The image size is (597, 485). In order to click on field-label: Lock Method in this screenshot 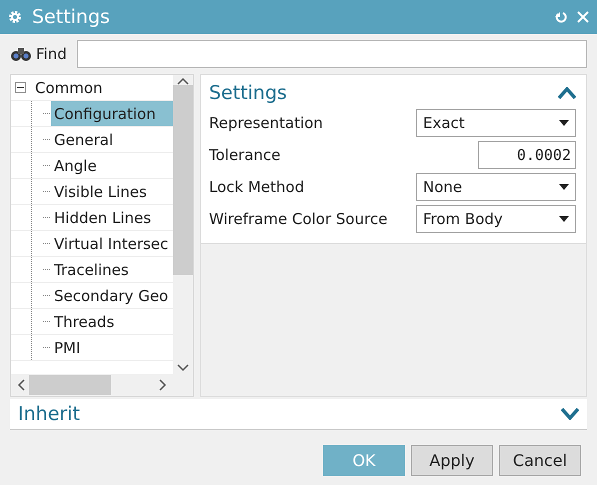, I will do `click(256, 187)`.